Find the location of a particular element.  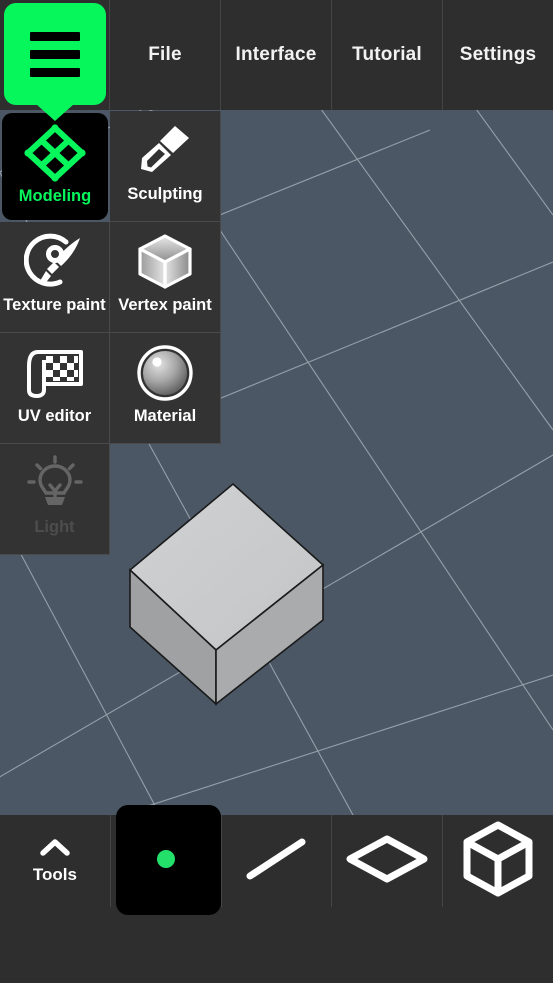

palette-brush-icon is located at coordinates (54, 262).